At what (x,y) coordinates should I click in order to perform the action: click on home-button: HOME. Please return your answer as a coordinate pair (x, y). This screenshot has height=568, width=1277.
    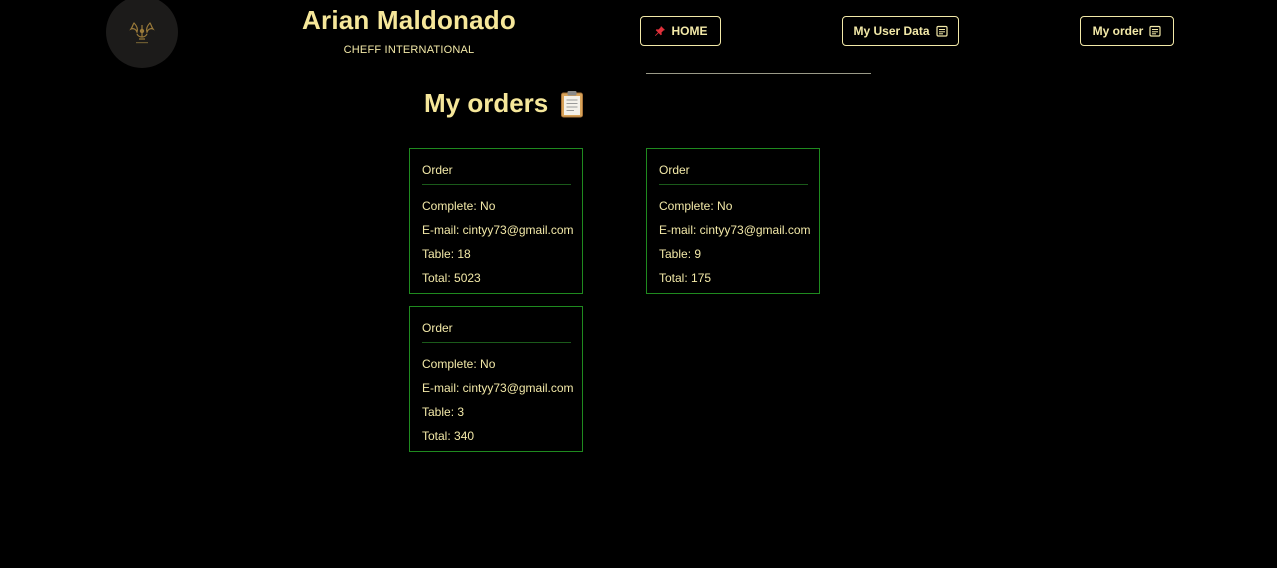
    Looking at the image, I should click on (680, 31).